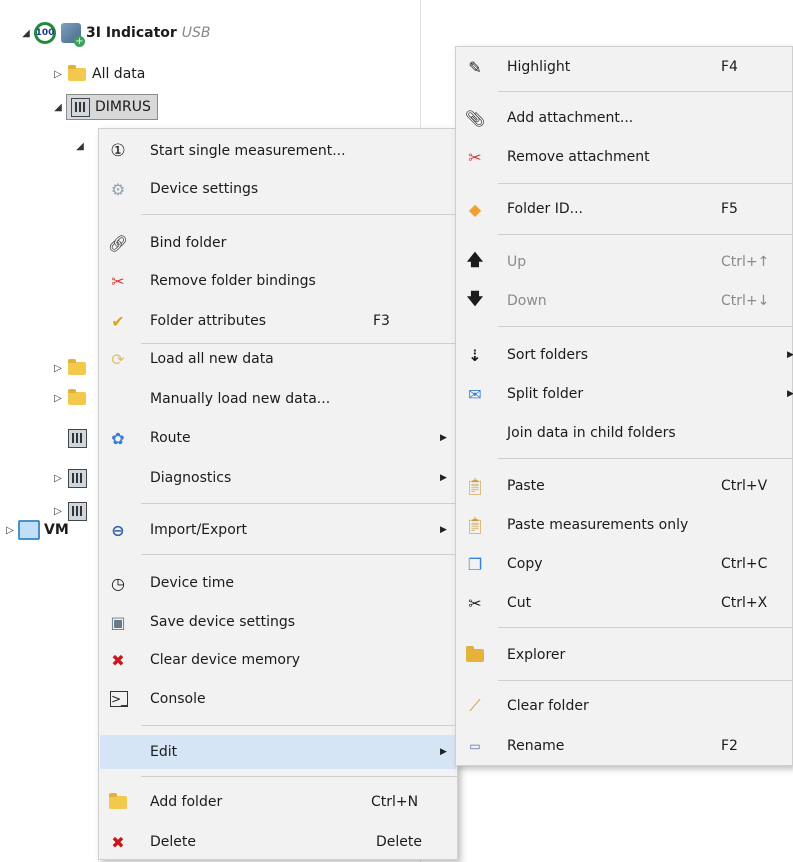  Describe the element at coordinates (475, 603) in the screenshot. I see `scissors-icon: ✂` at that location.